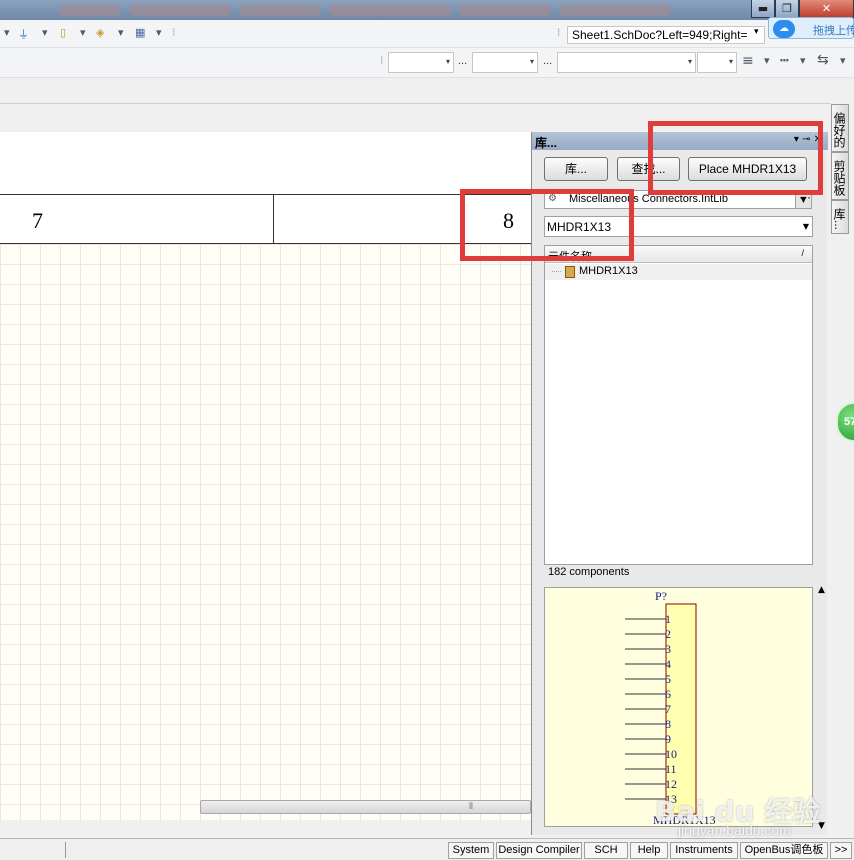 The height and width of the screenshot is (860, 854). What do you see at coordinates (651, 709) in the screenshot?
I see `pin-group: 12345678910111213` at bounding box center [651, 709].